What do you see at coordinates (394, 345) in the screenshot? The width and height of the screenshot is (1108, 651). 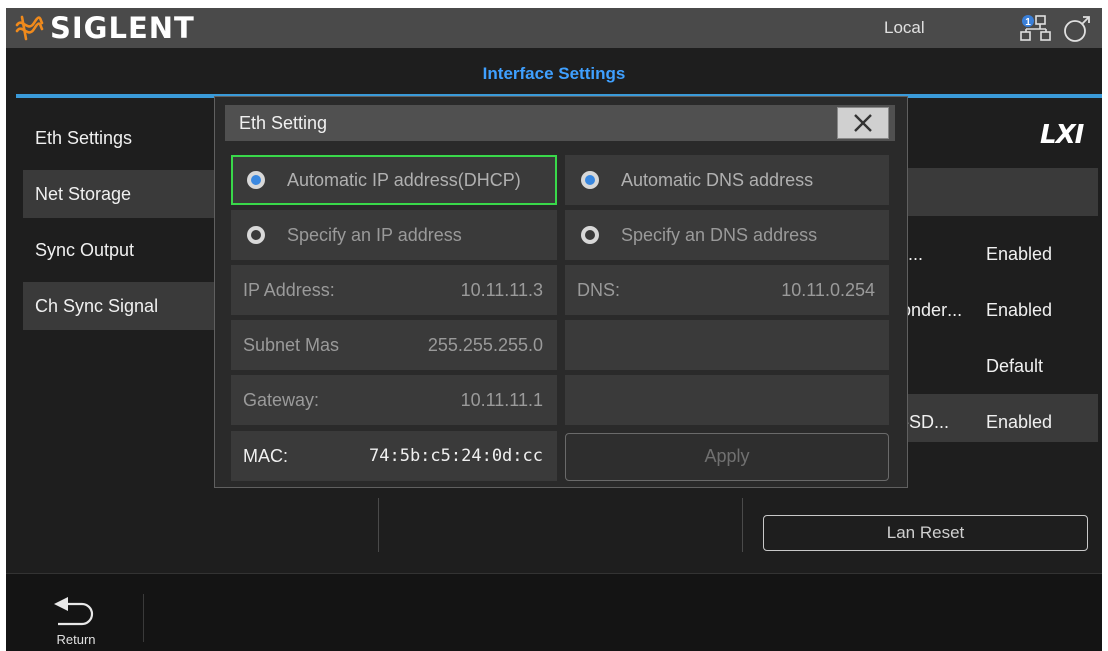 I see `subnet-mask-field: Subnet Mas 255.255.255.0` at bounding box center [394, 345].